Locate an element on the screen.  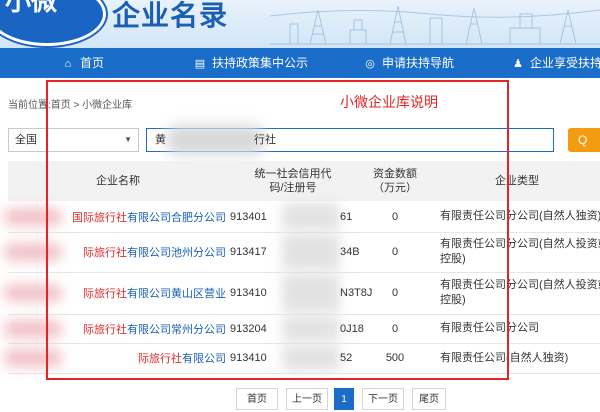
main-nav: ⌂ 首页 ▤ 扶持政策集中公示 ◎ 申请扶持导航 ♟ 企业享受扶持信息 is located at coordinates (300, 63).